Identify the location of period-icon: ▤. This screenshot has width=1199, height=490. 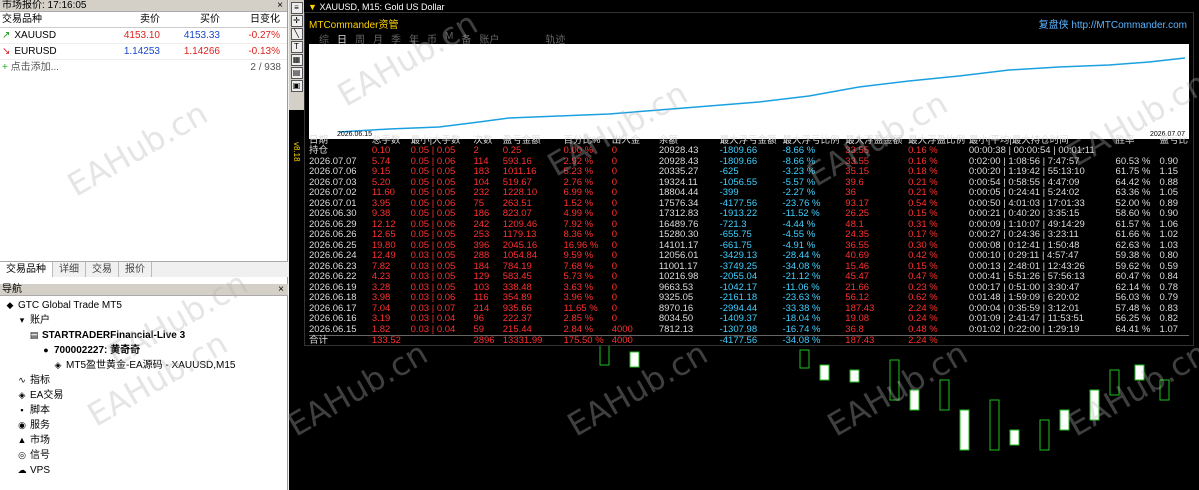
(296, 73).